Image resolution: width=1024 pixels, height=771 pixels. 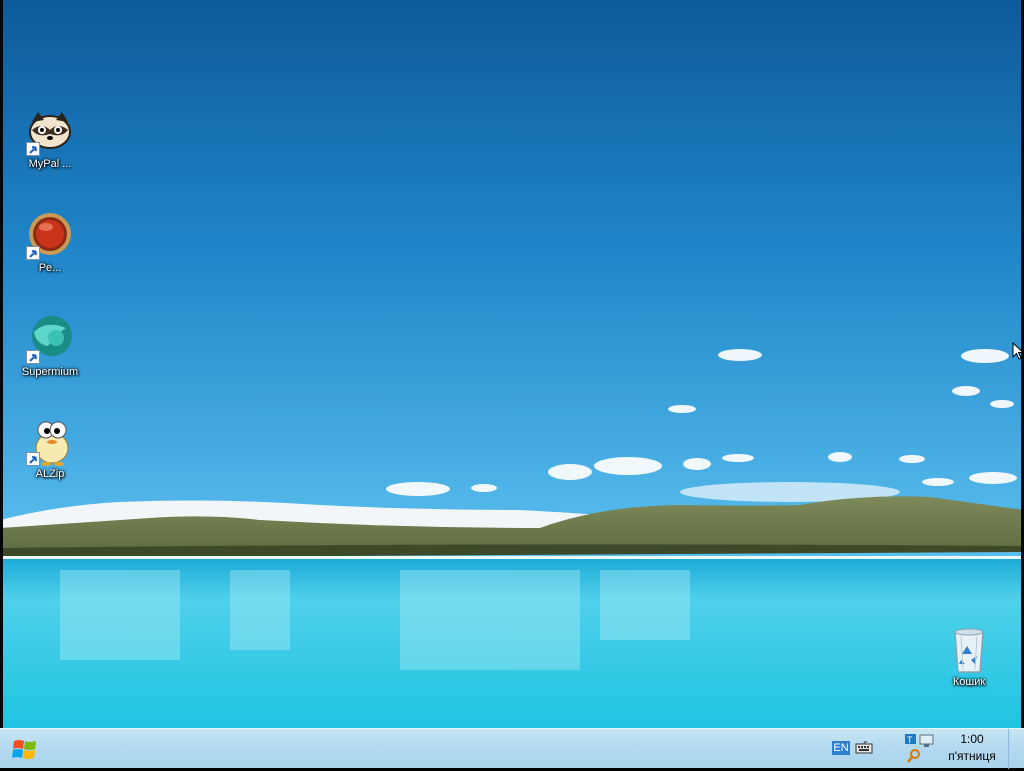 What do you see at coordinates (1018, 350) in the screenshot?
I see `mouse-cursor-icon` at bounding box center [1018, 350].